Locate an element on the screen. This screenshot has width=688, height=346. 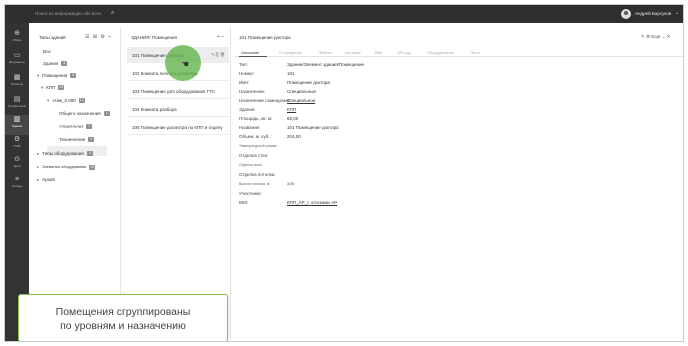
field-label: Высота потолка, м: is located at coordinates (255, 184).